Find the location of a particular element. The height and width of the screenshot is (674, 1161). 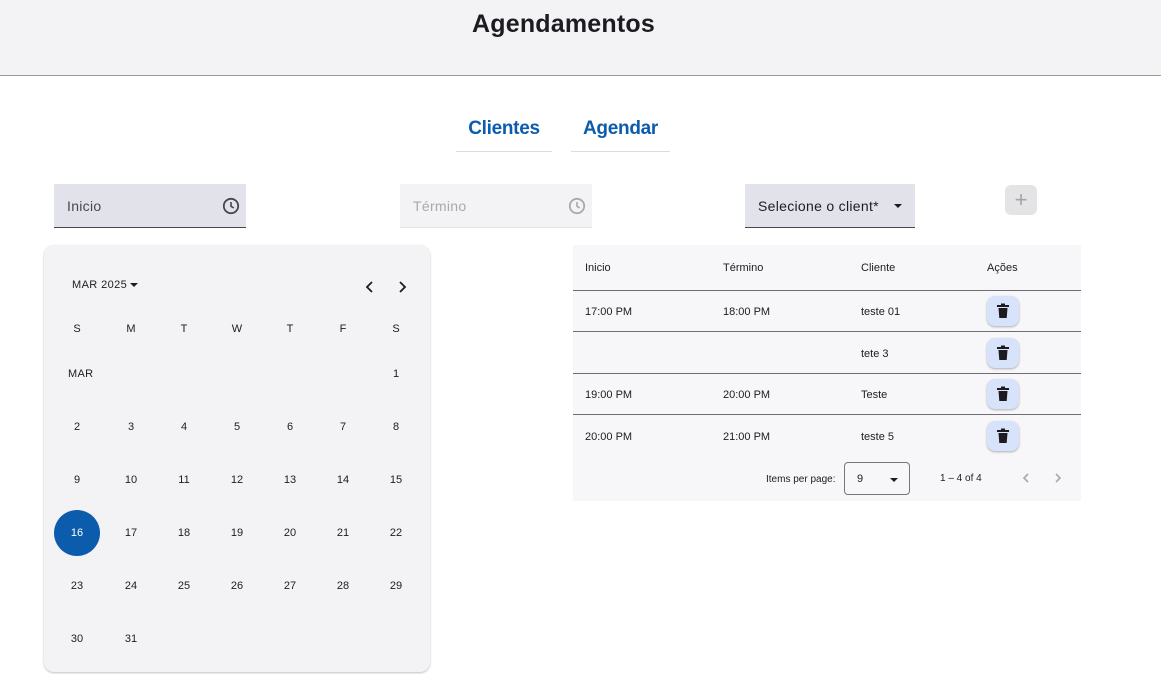

calendar-day: 2 is located at coordinates (77, 427).